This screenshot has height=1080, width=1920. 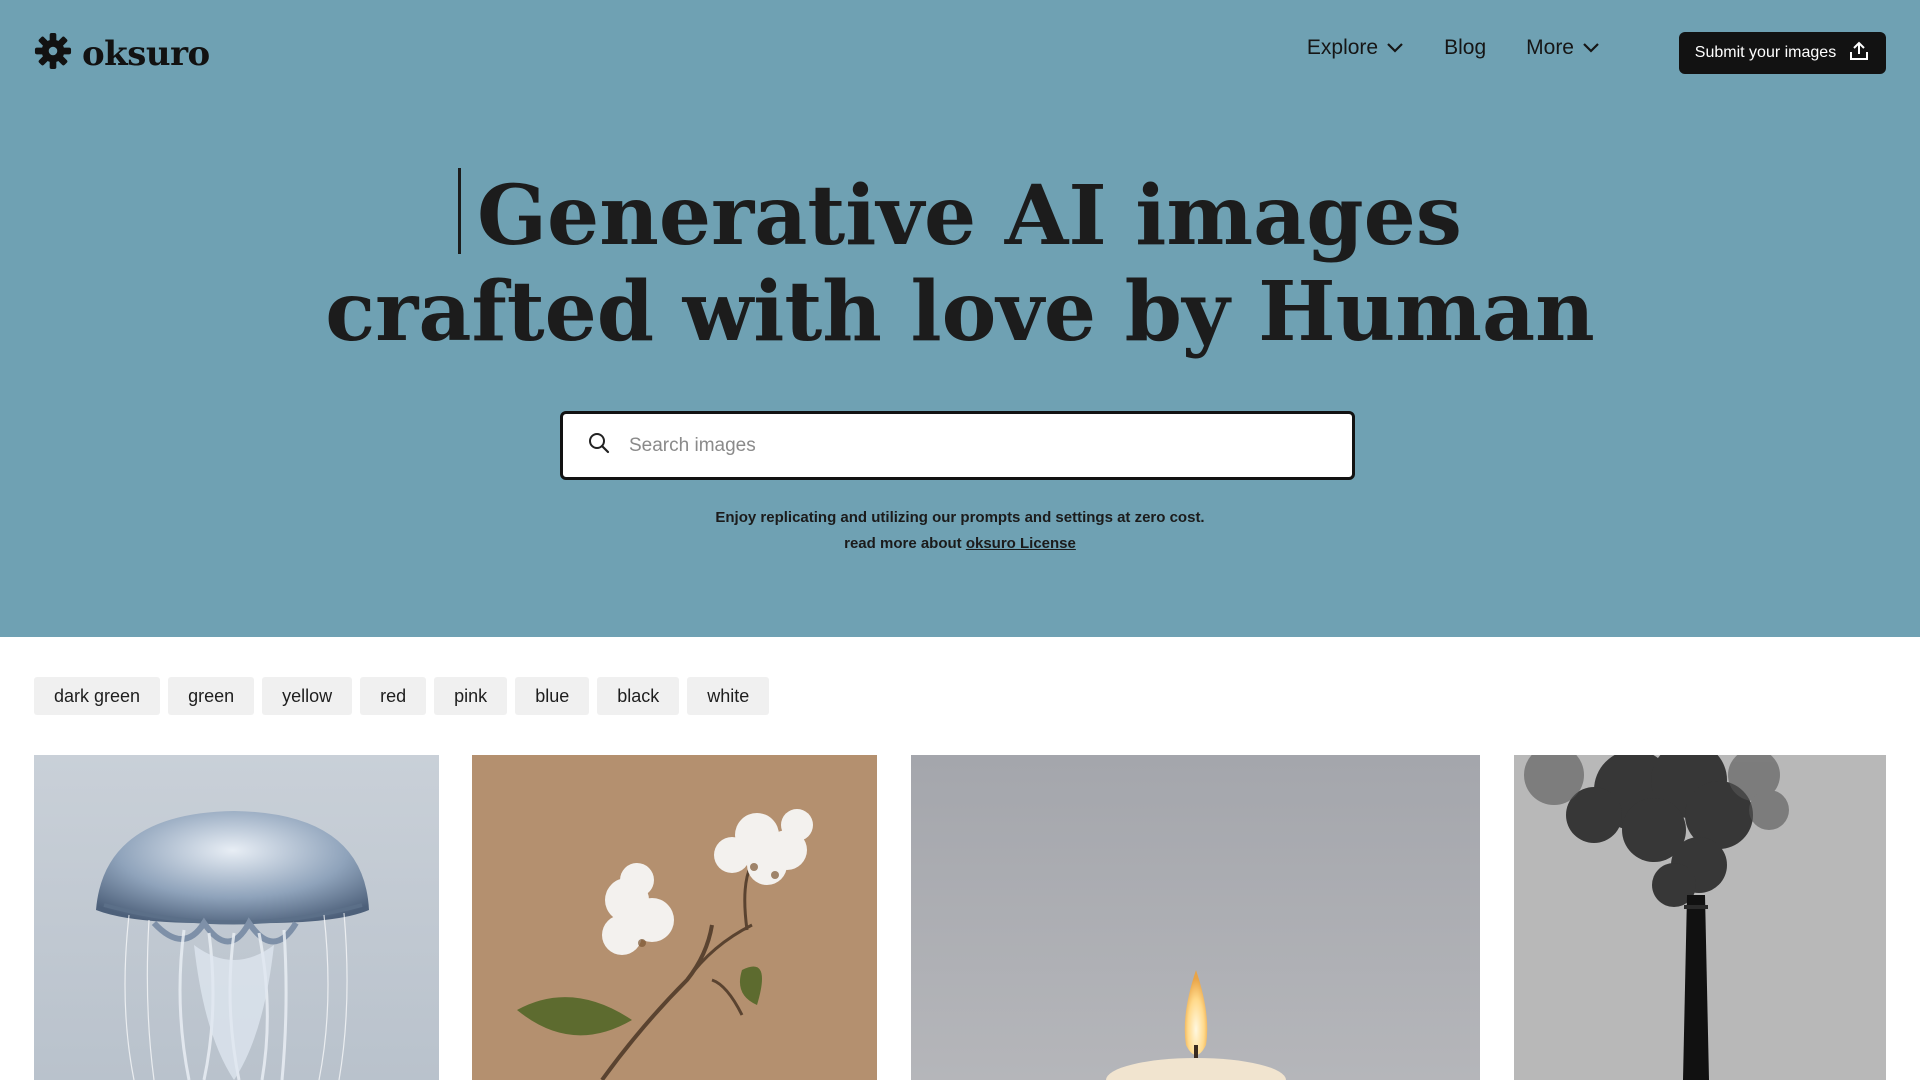 I want to click on tag-red: red, so click(x=393, y=696).